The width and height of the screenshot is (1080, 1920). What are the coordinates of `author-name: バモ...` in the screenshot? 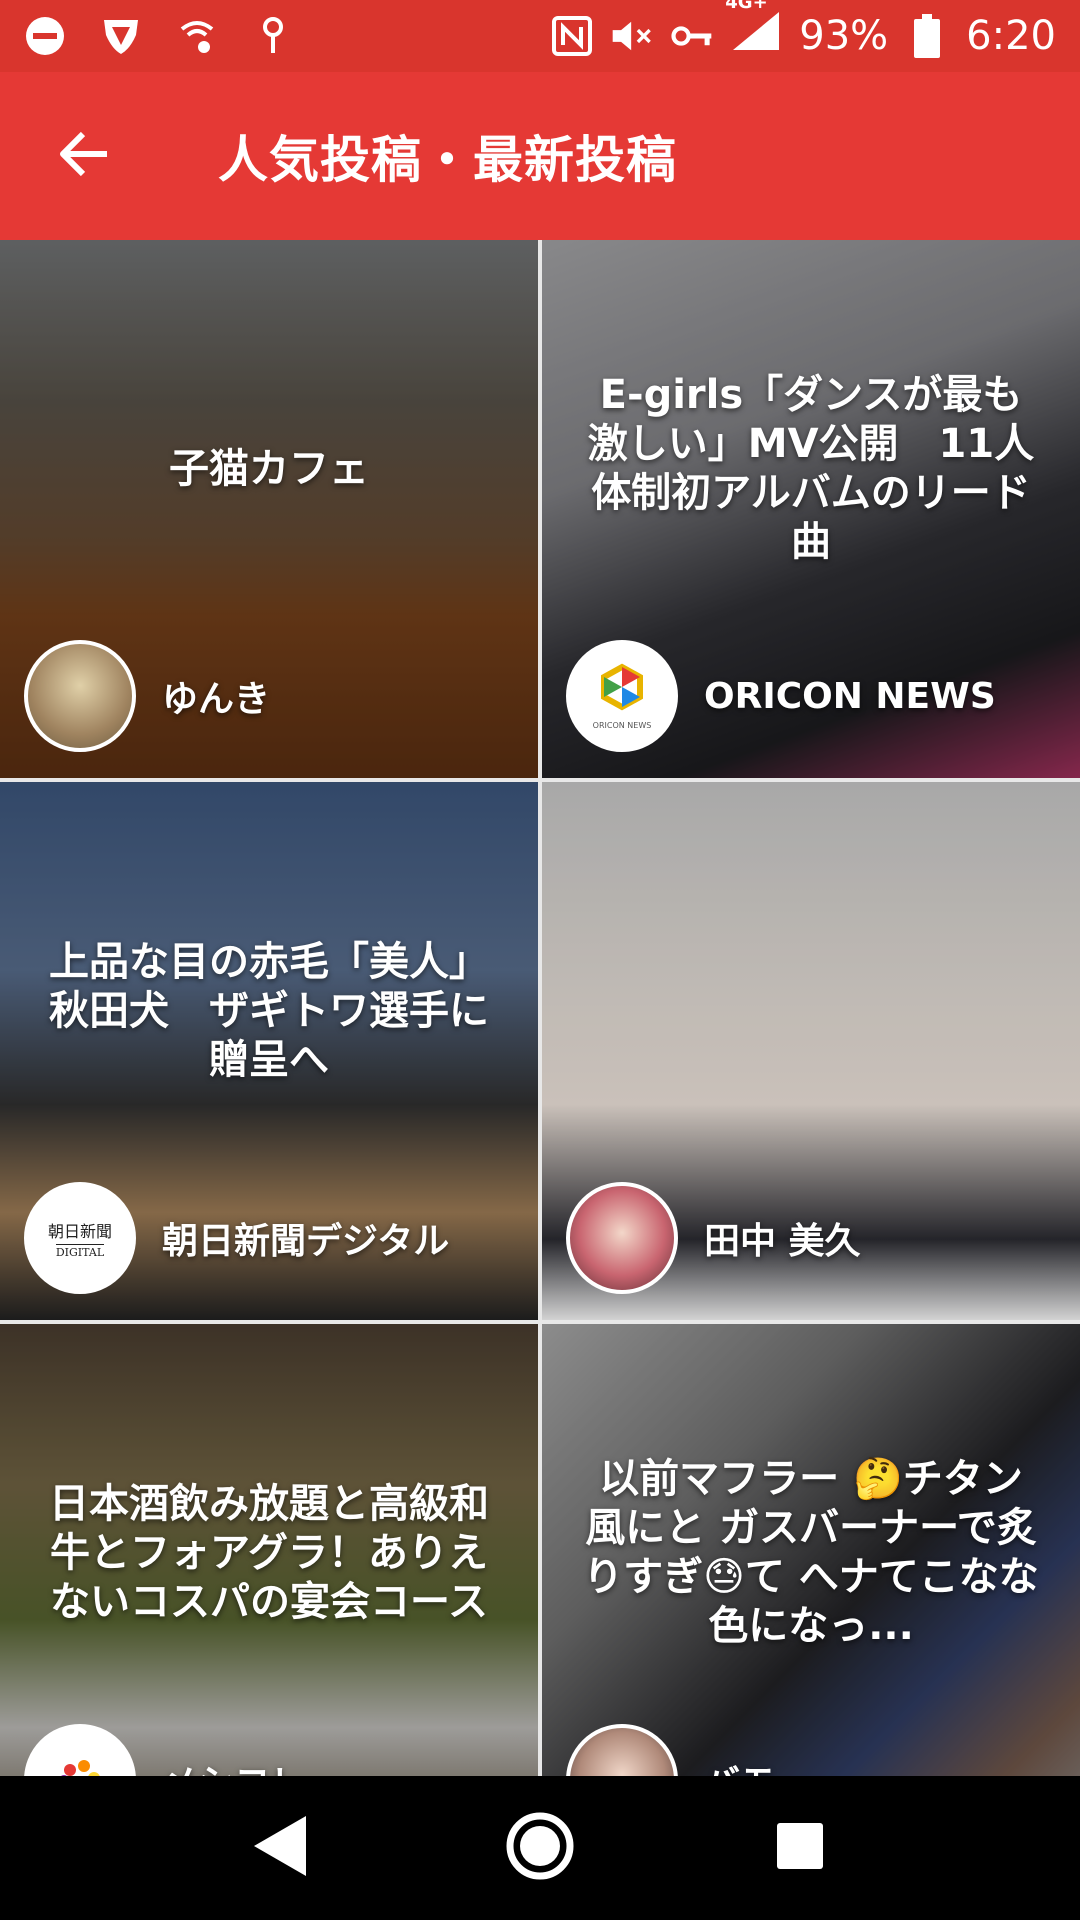 It's located at (760, 1765).